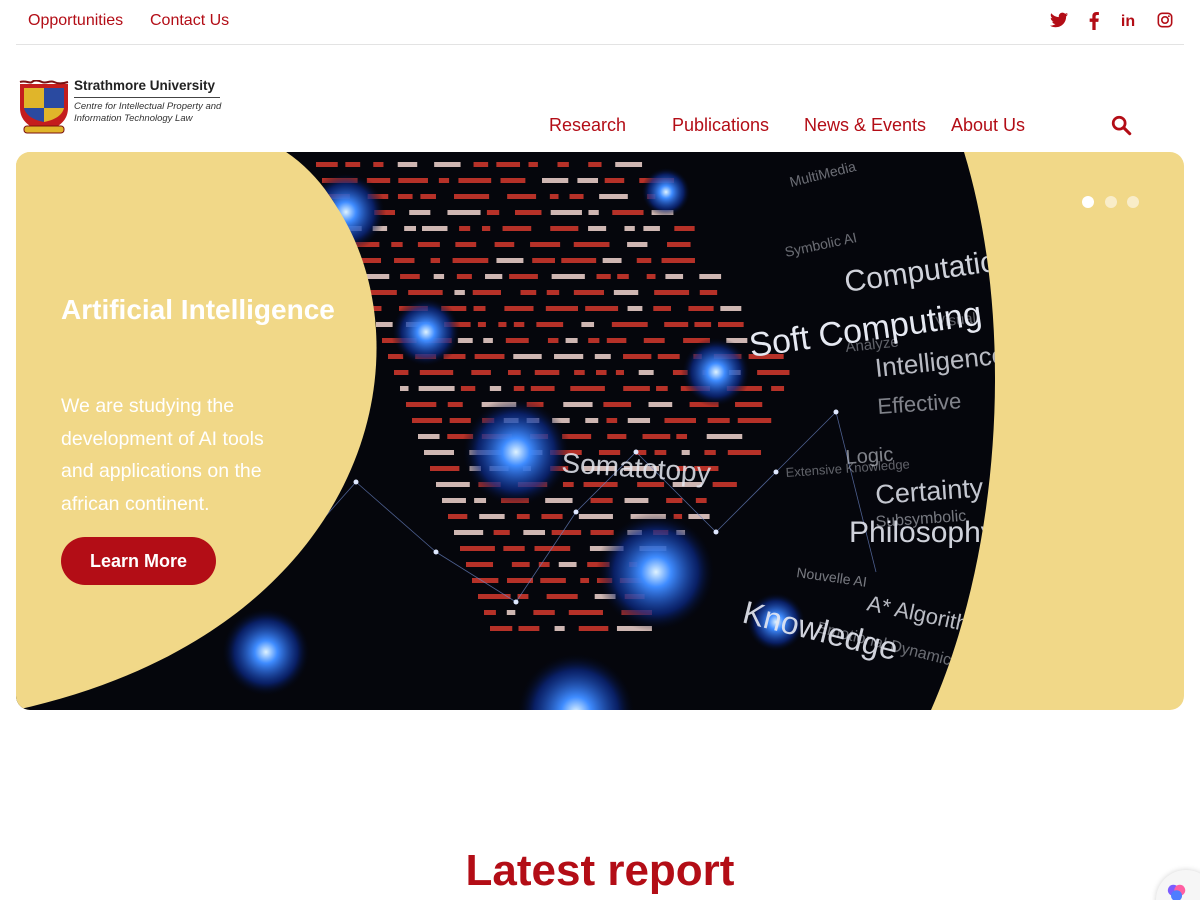  I want to click on hero-title: Artificial Intelligence, so click(198, 309).